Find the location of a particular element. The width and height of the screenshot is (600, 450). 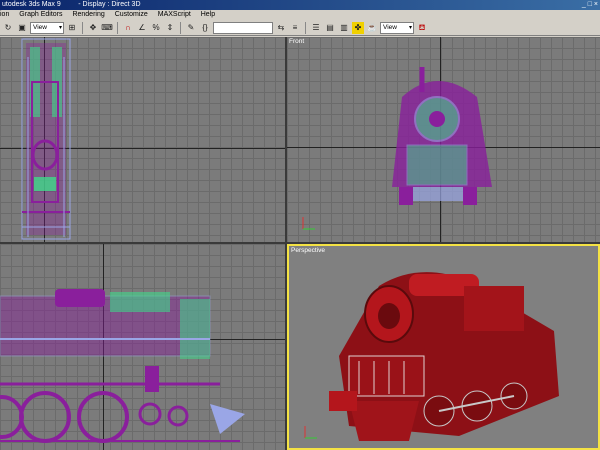

train-wireframe-side is located at coordinates (122, 366).